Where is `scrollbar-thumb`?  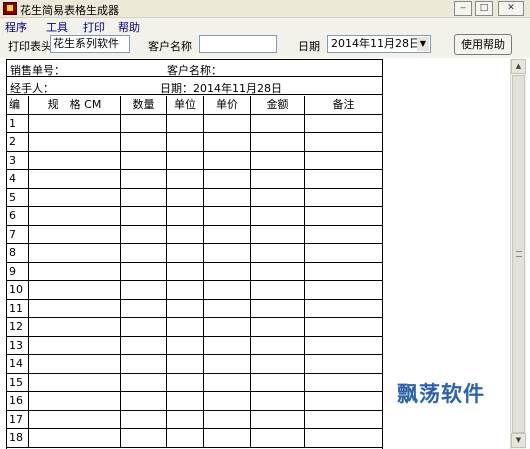
scrollbar-thumb is located at coordinates (518, 254).